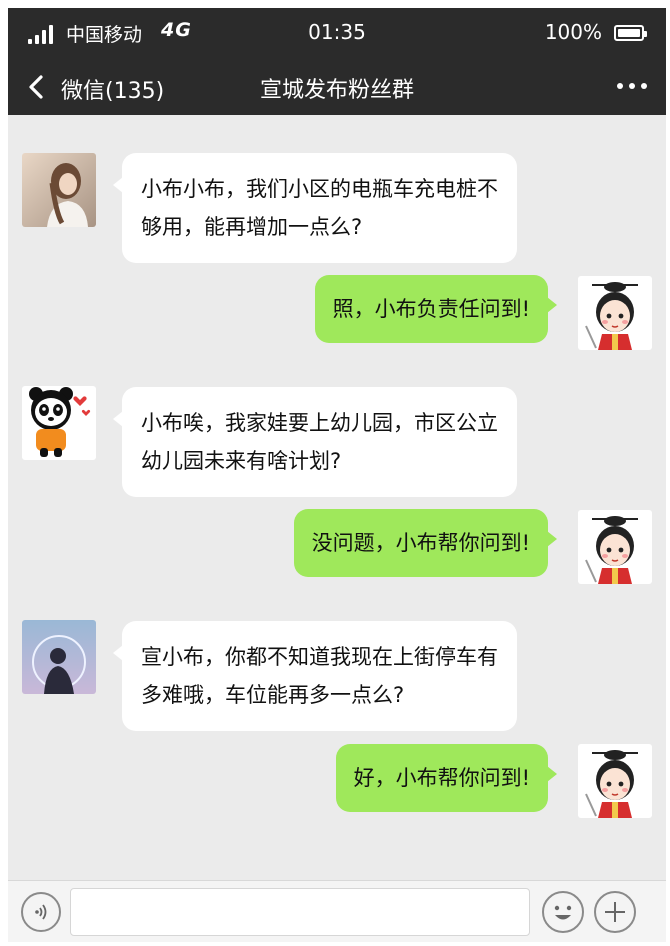  I want to click on chat-header: 微信(135) 宣城发布粉丝群, so click(337, 86).